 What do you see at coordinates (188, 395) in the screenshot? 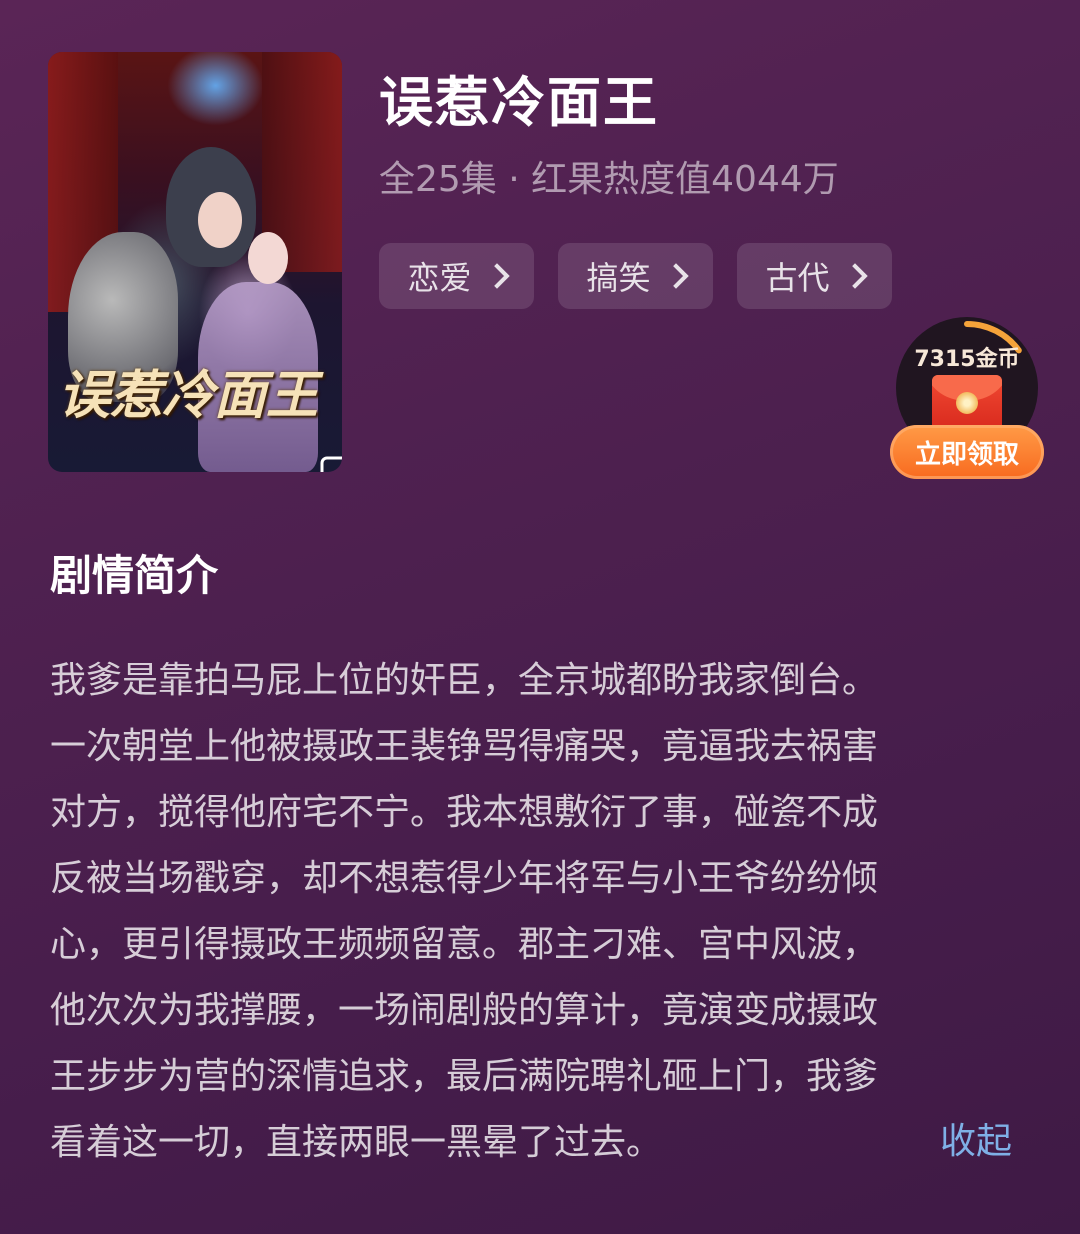
I see `poster-title-art: 误惹冷面王` at bounding box center [188, 395].